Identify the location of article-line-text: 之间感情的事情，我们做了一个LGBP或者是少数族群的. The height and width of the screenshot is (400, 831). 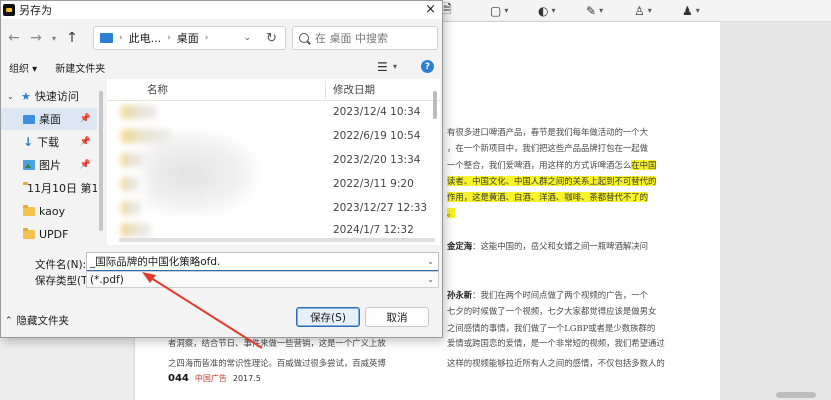
(551, 327).